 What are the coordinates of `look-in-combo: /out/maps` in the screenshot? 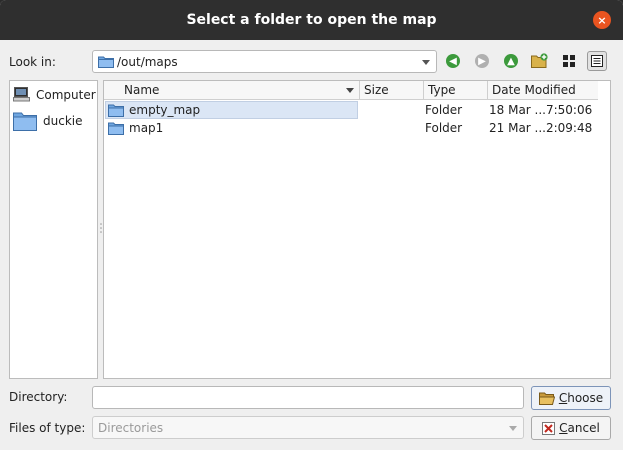 It's located at (264, 61).